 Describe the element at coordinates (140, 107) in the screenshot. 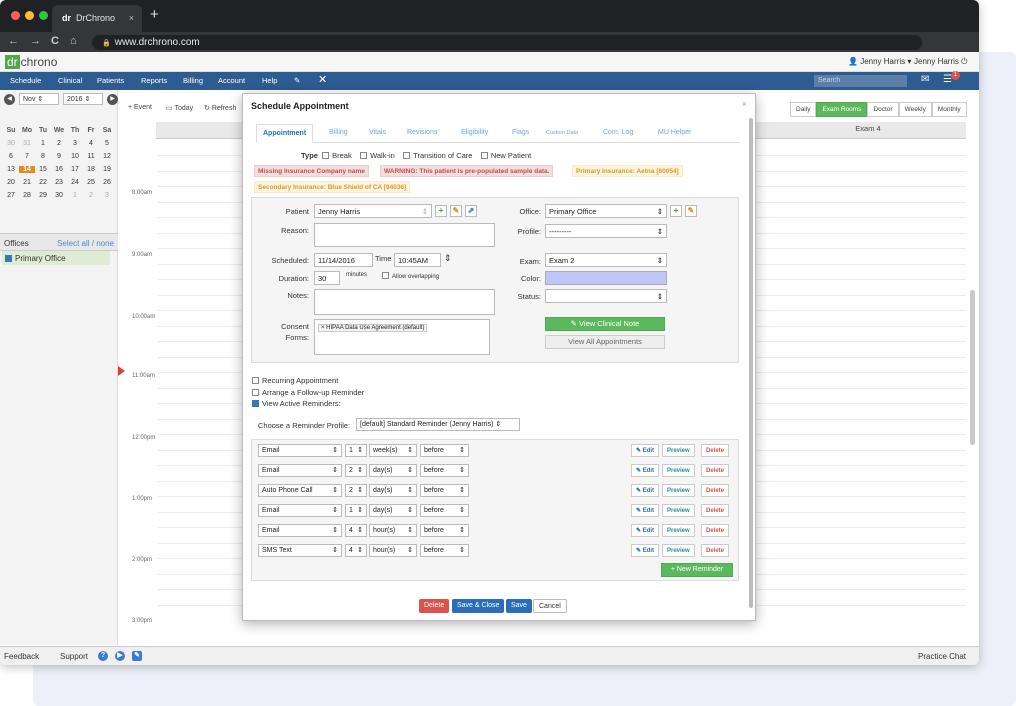

I see `add-event-button: + Event` at that location.